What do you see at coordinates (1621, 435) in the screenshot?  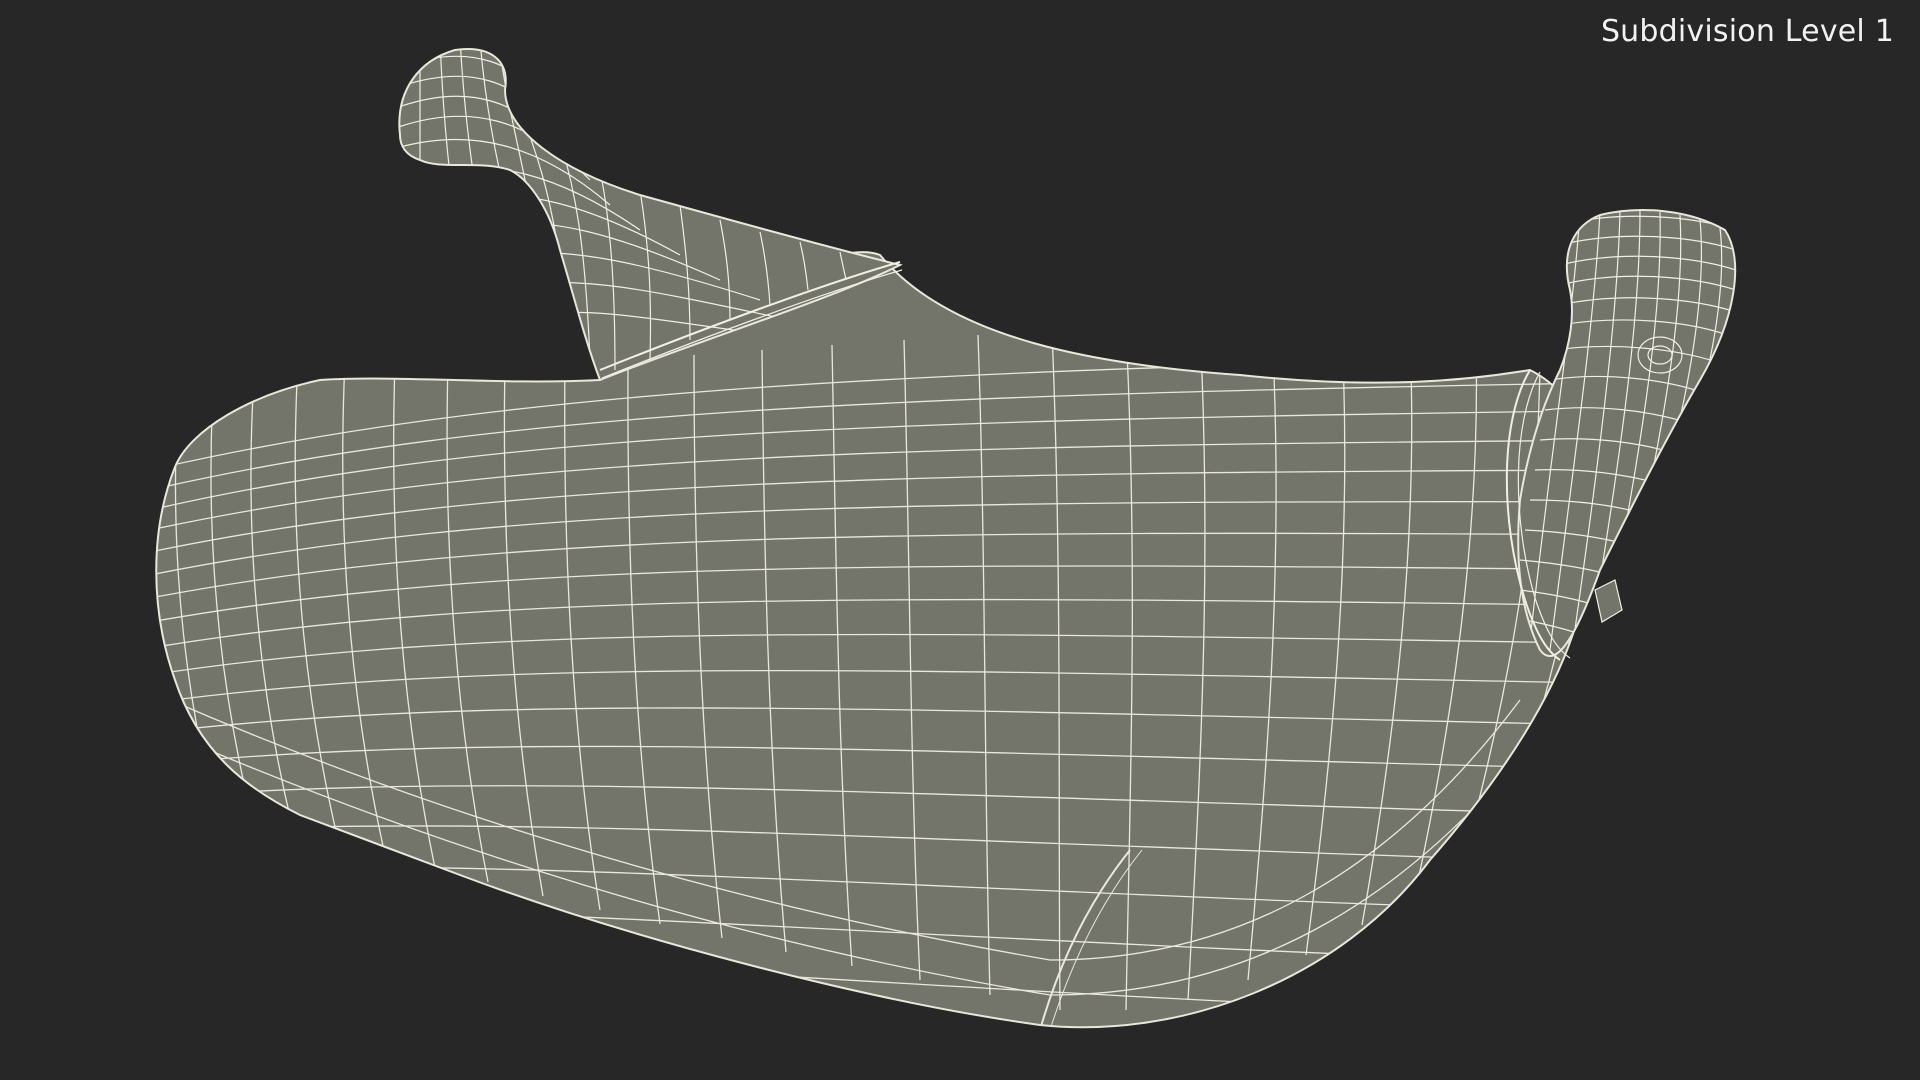 I see `right-armrest` at bounding box center [1621, 435].